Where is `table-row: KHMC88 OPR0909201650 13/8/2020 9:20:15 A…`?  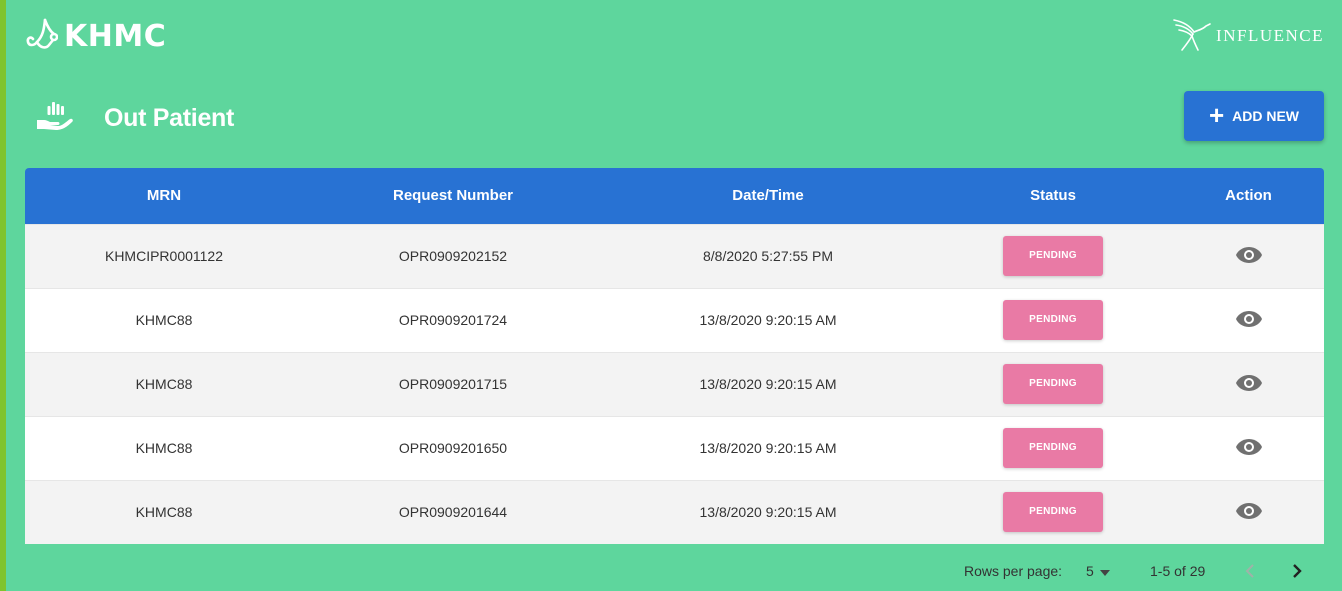
table-row: KHMC88 OPR0909201650 13/8/2020 9:20:15 A… is located at coordinates (674, 447).